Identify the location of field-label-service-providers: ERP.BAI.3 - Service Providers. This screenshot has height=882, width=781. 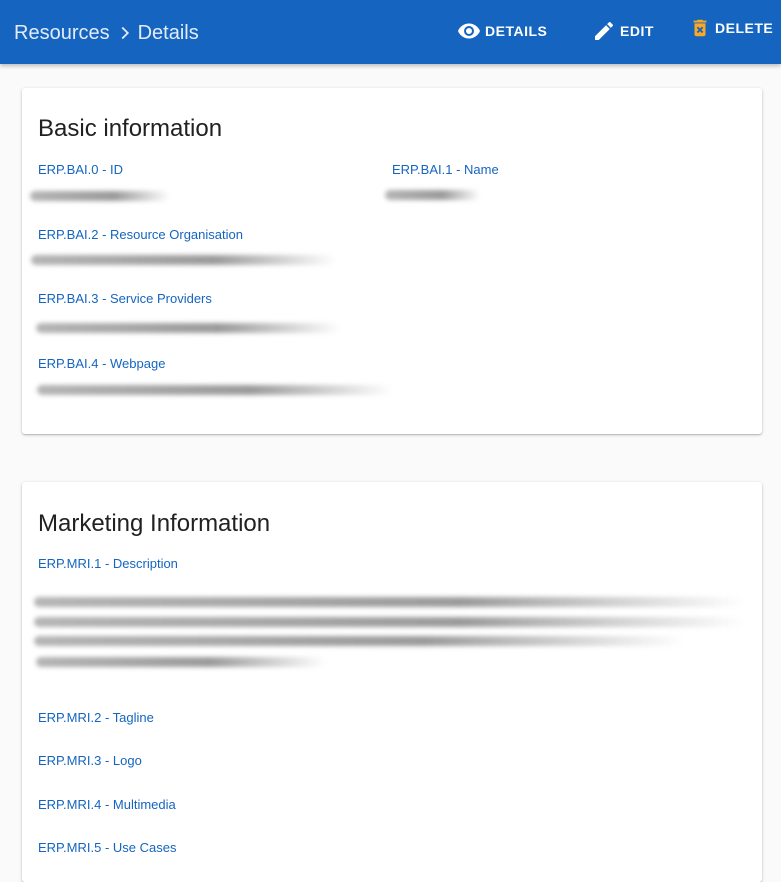
(125, 298).